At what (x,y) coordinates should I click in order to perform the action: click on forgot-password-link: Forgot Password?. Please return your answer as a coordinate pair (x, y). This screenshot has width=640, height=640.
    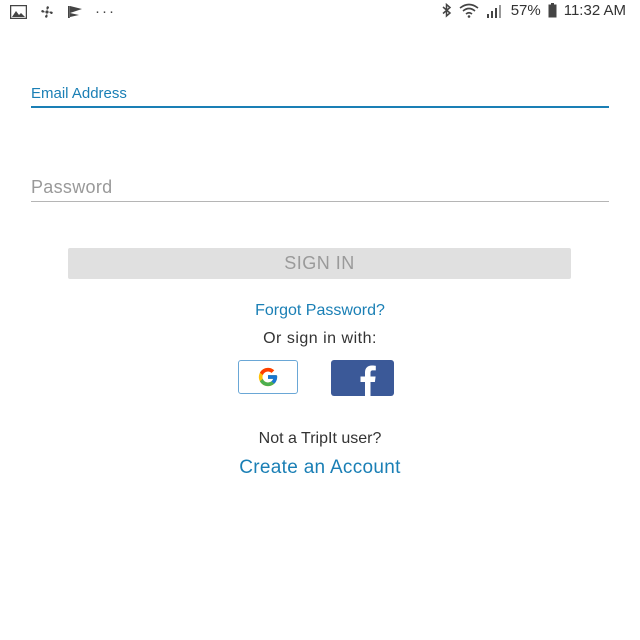
    Looking at the image, I should click on (320, 311).